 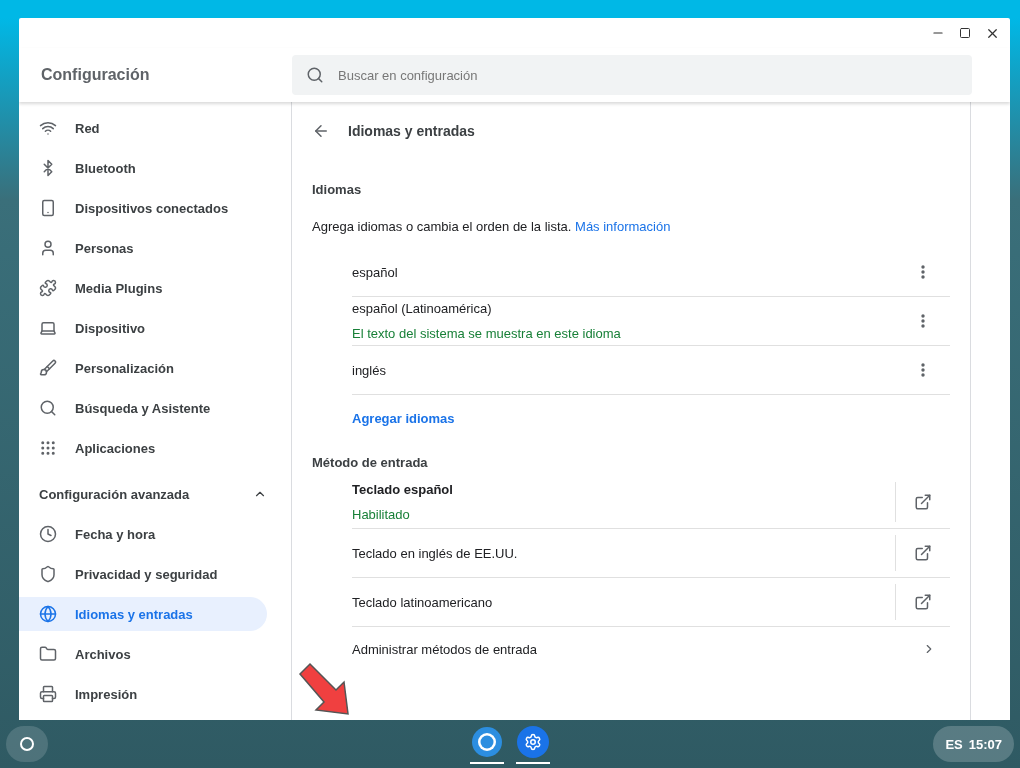 I want to click on language-note: El texto del sistema se muestra en este idioma, so click(x=487, y=333).